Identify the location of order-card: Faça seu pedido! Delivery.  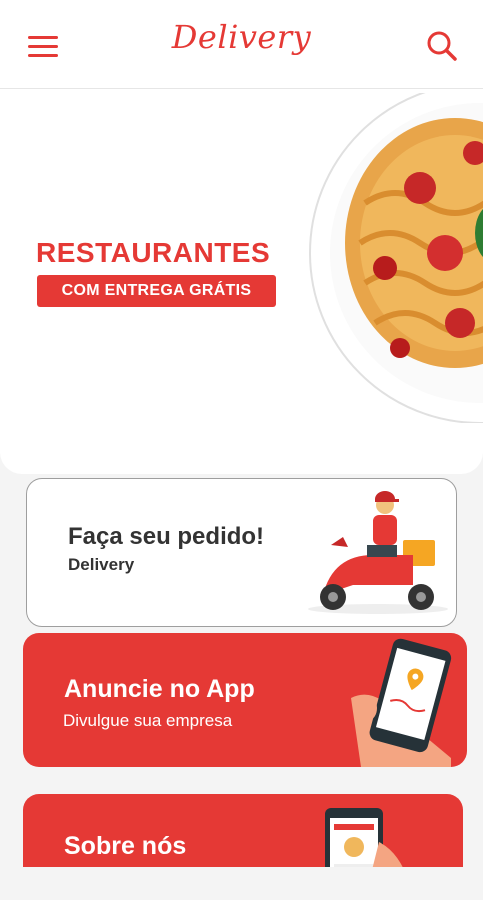
(241, 552).